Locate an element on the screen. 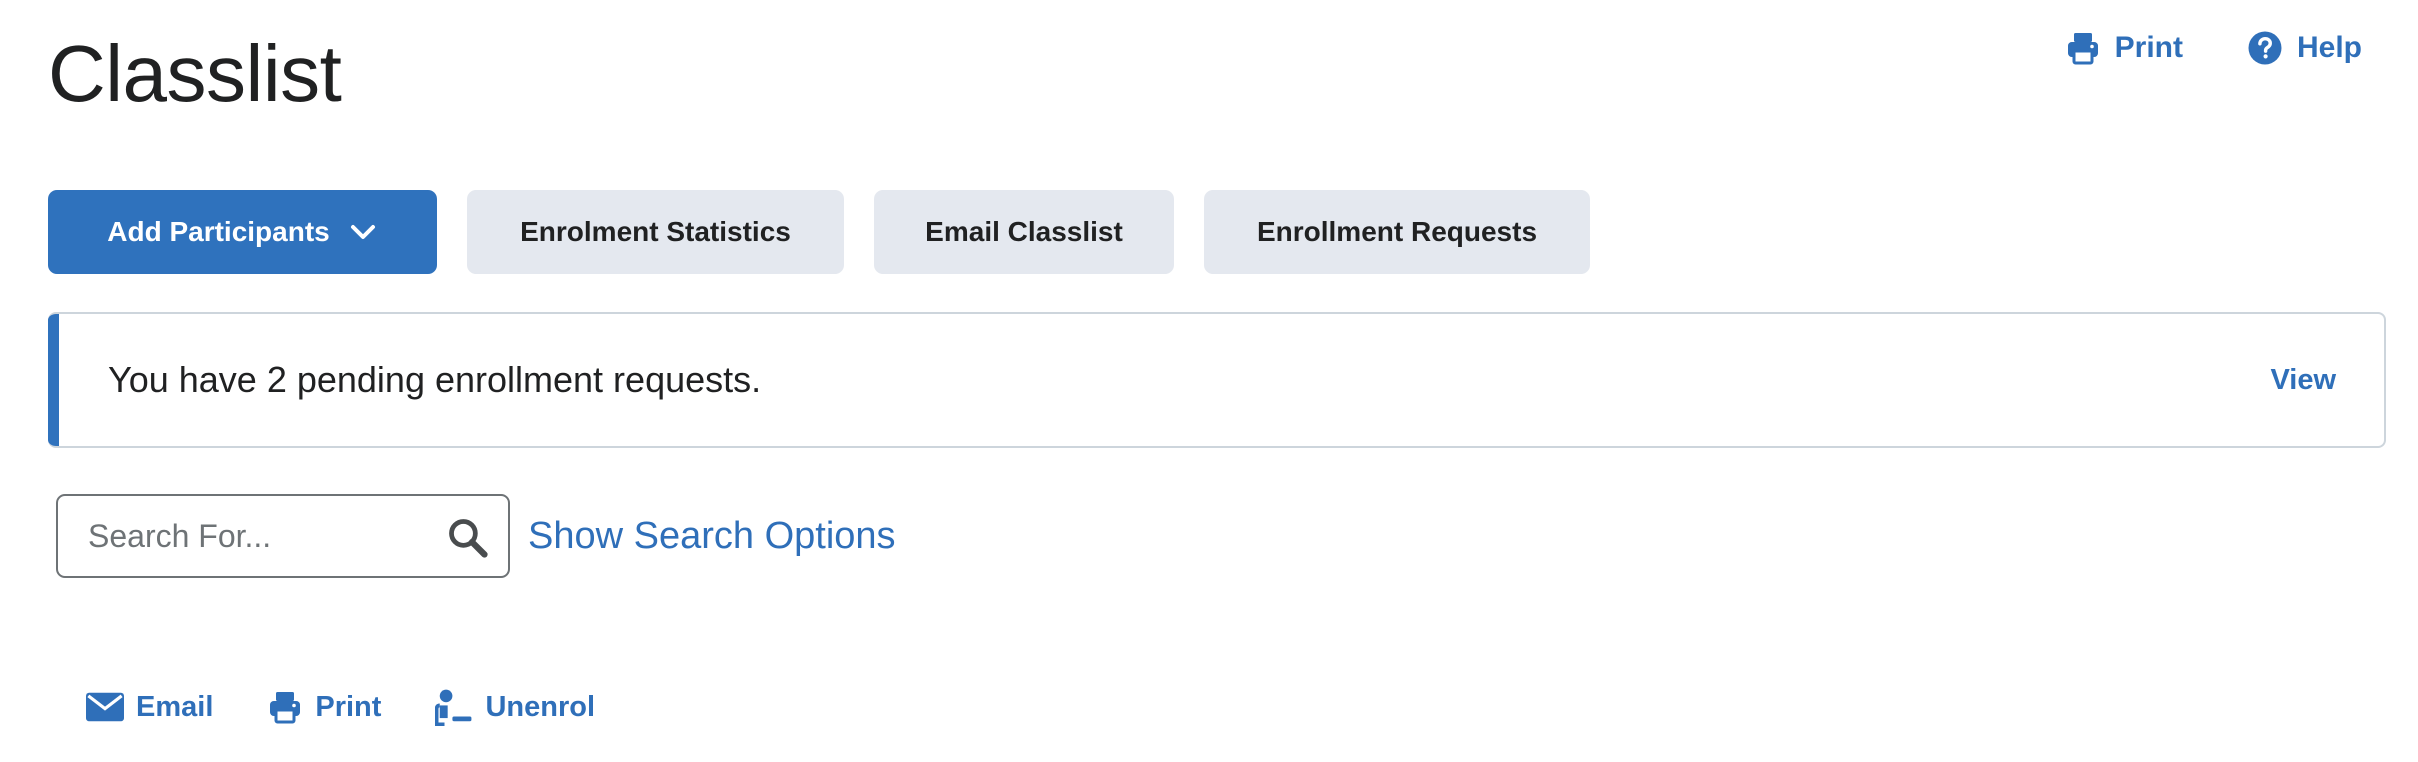 The height and width of the screenshot is (762, 2418). print-page-link: Print is located at coordinates (2124, 48).